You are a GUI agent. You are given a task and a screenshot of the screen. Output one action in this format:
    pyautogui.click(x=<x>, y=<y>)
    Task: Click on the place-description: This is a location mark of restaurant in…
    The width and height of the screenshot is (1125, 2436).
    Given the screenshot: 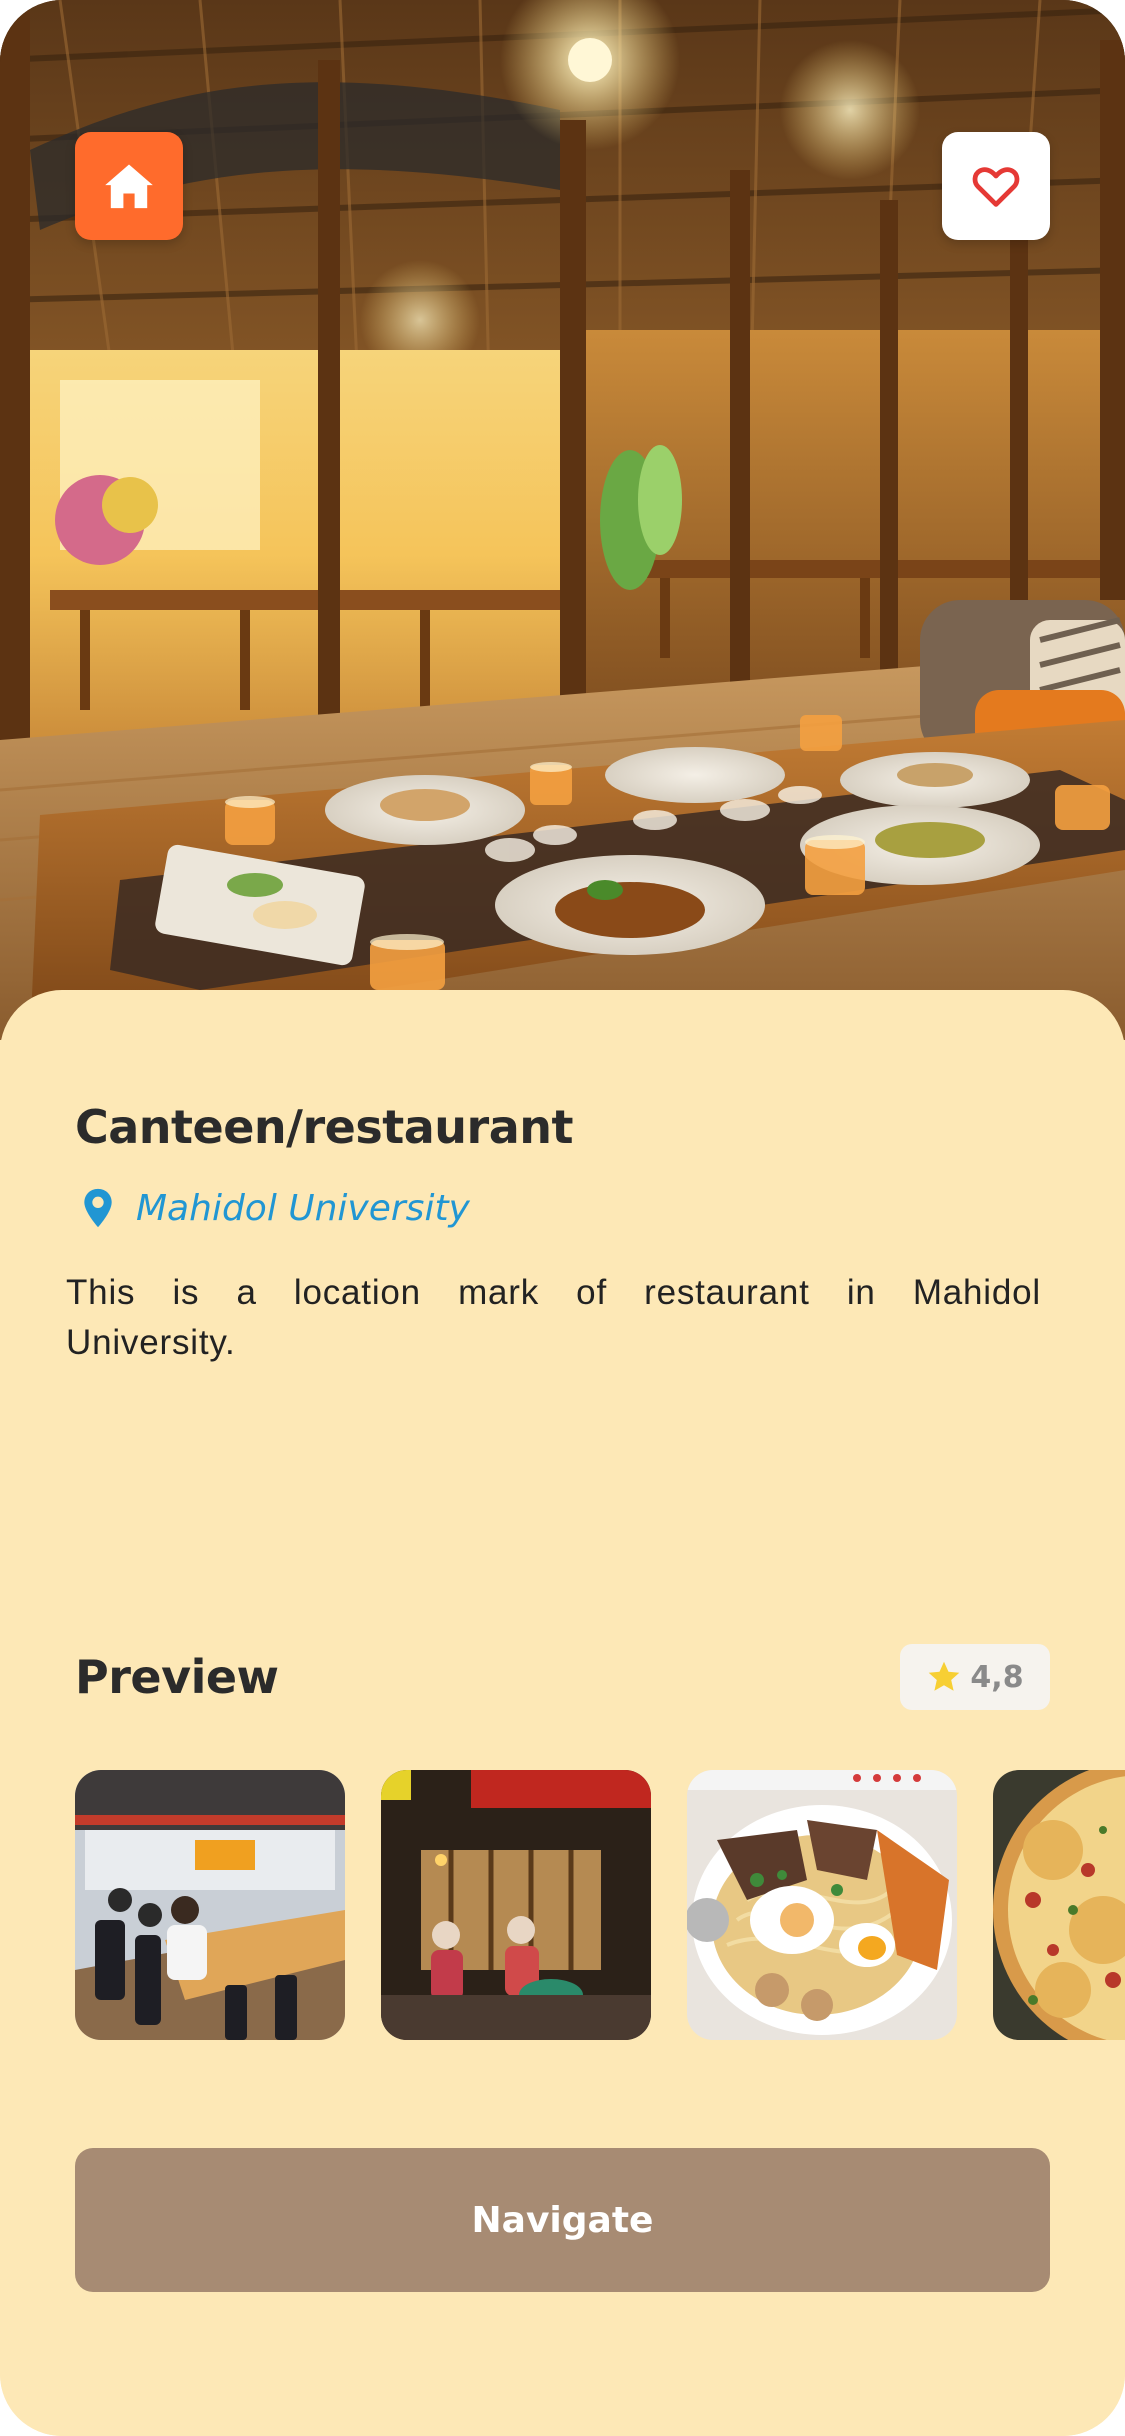 What is the action you would take?
    pyautogui.click(x=553, y=1317)
    